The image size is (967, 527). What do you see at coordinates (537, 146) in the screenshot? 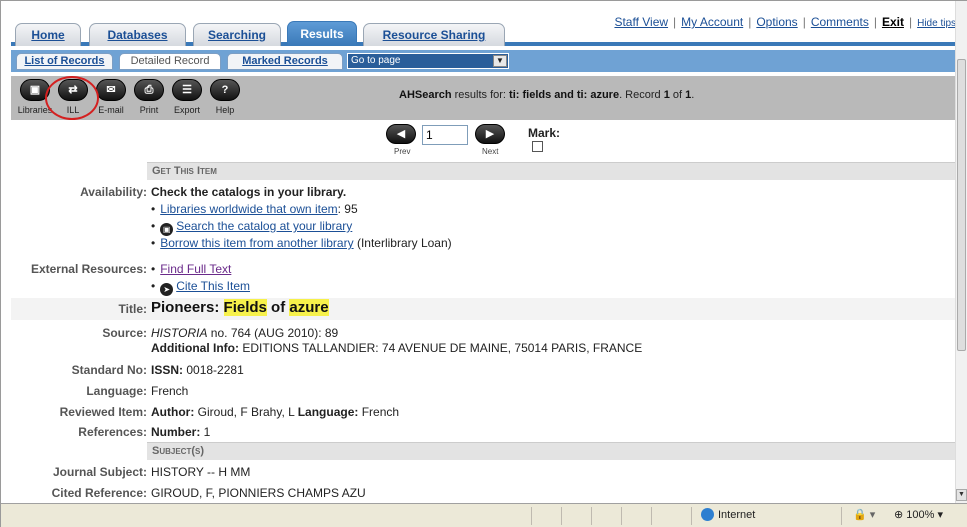
I see `mark-checkbox` at bounding box center [537, 146].